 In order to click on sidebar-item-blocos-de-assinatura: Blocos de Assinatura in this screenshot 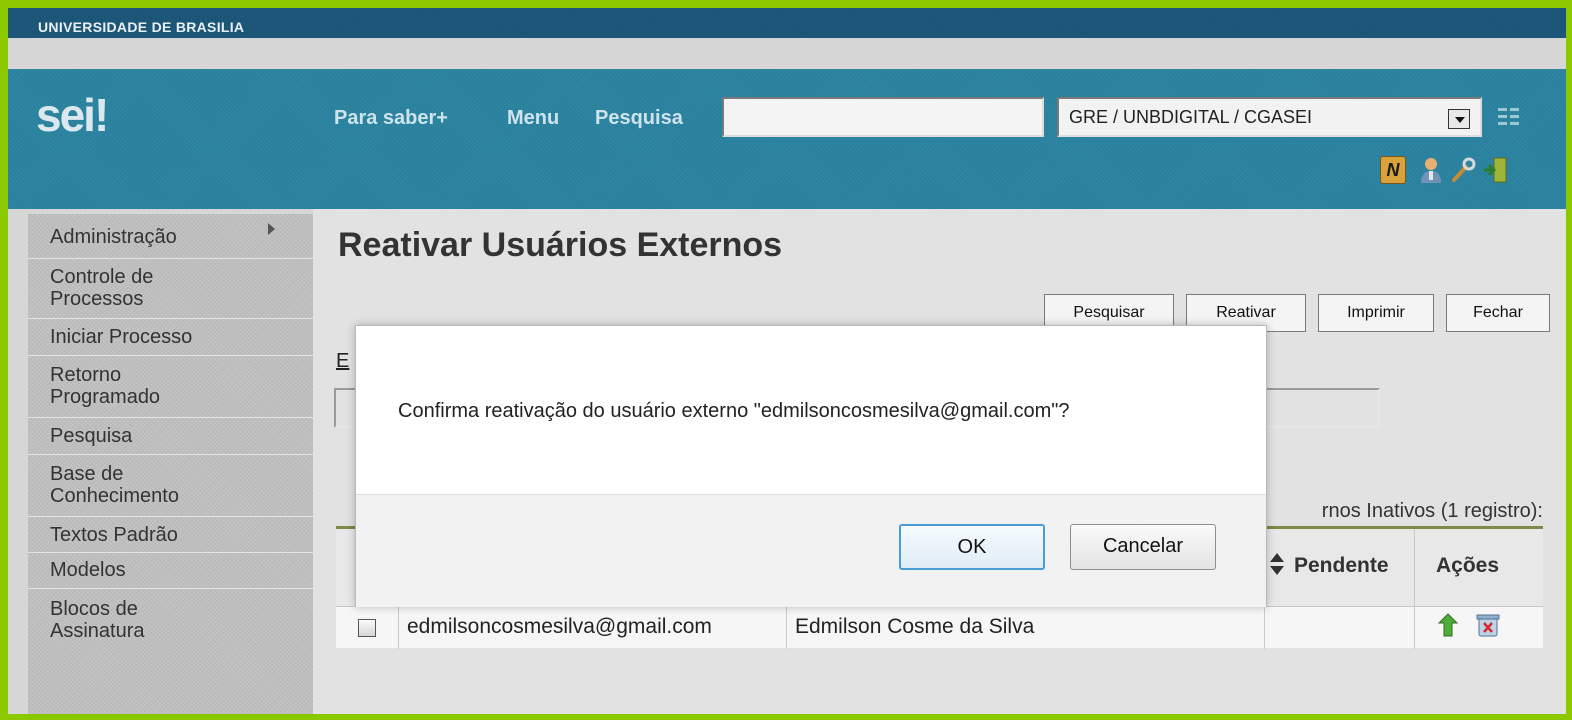, I will do `click(170, 621)`.